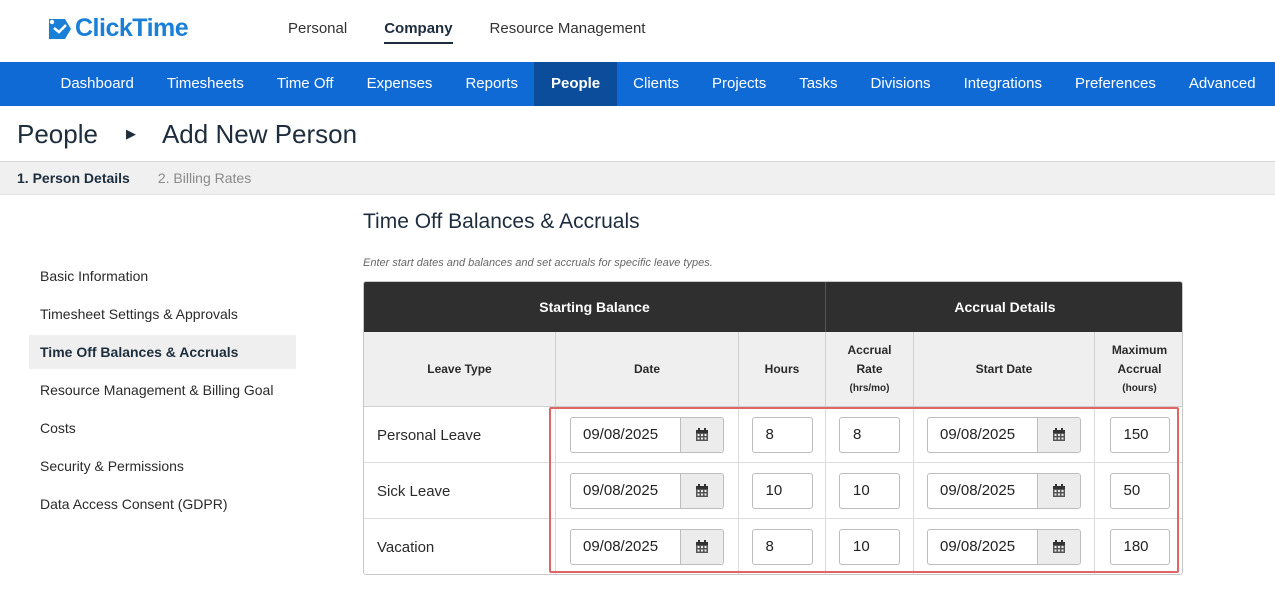 Image resolution: width=1275 pixels, height=597 pixels. What do you see at coordinates (656, 84) in the screenshot?
I see `nav-clients: Clients` at bounding box center [656, 84].